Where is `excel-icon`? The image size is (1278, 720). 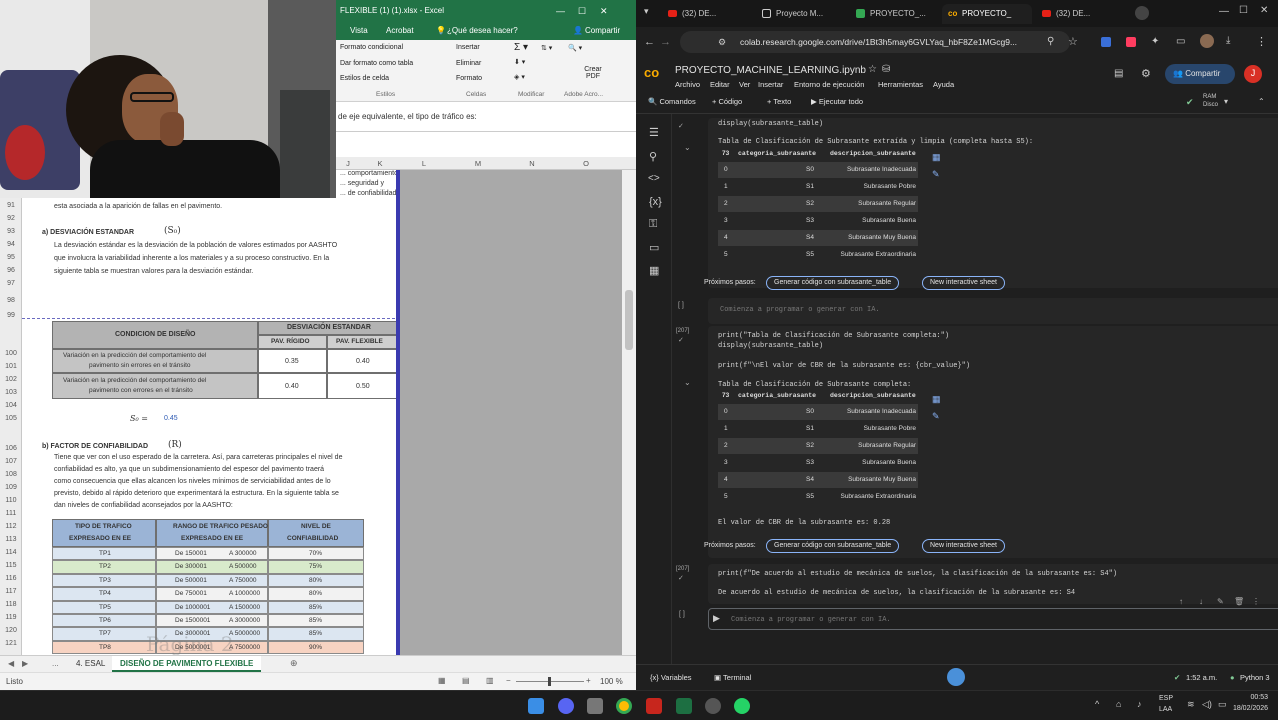
excel-icon is located at coordinates (684, 706).